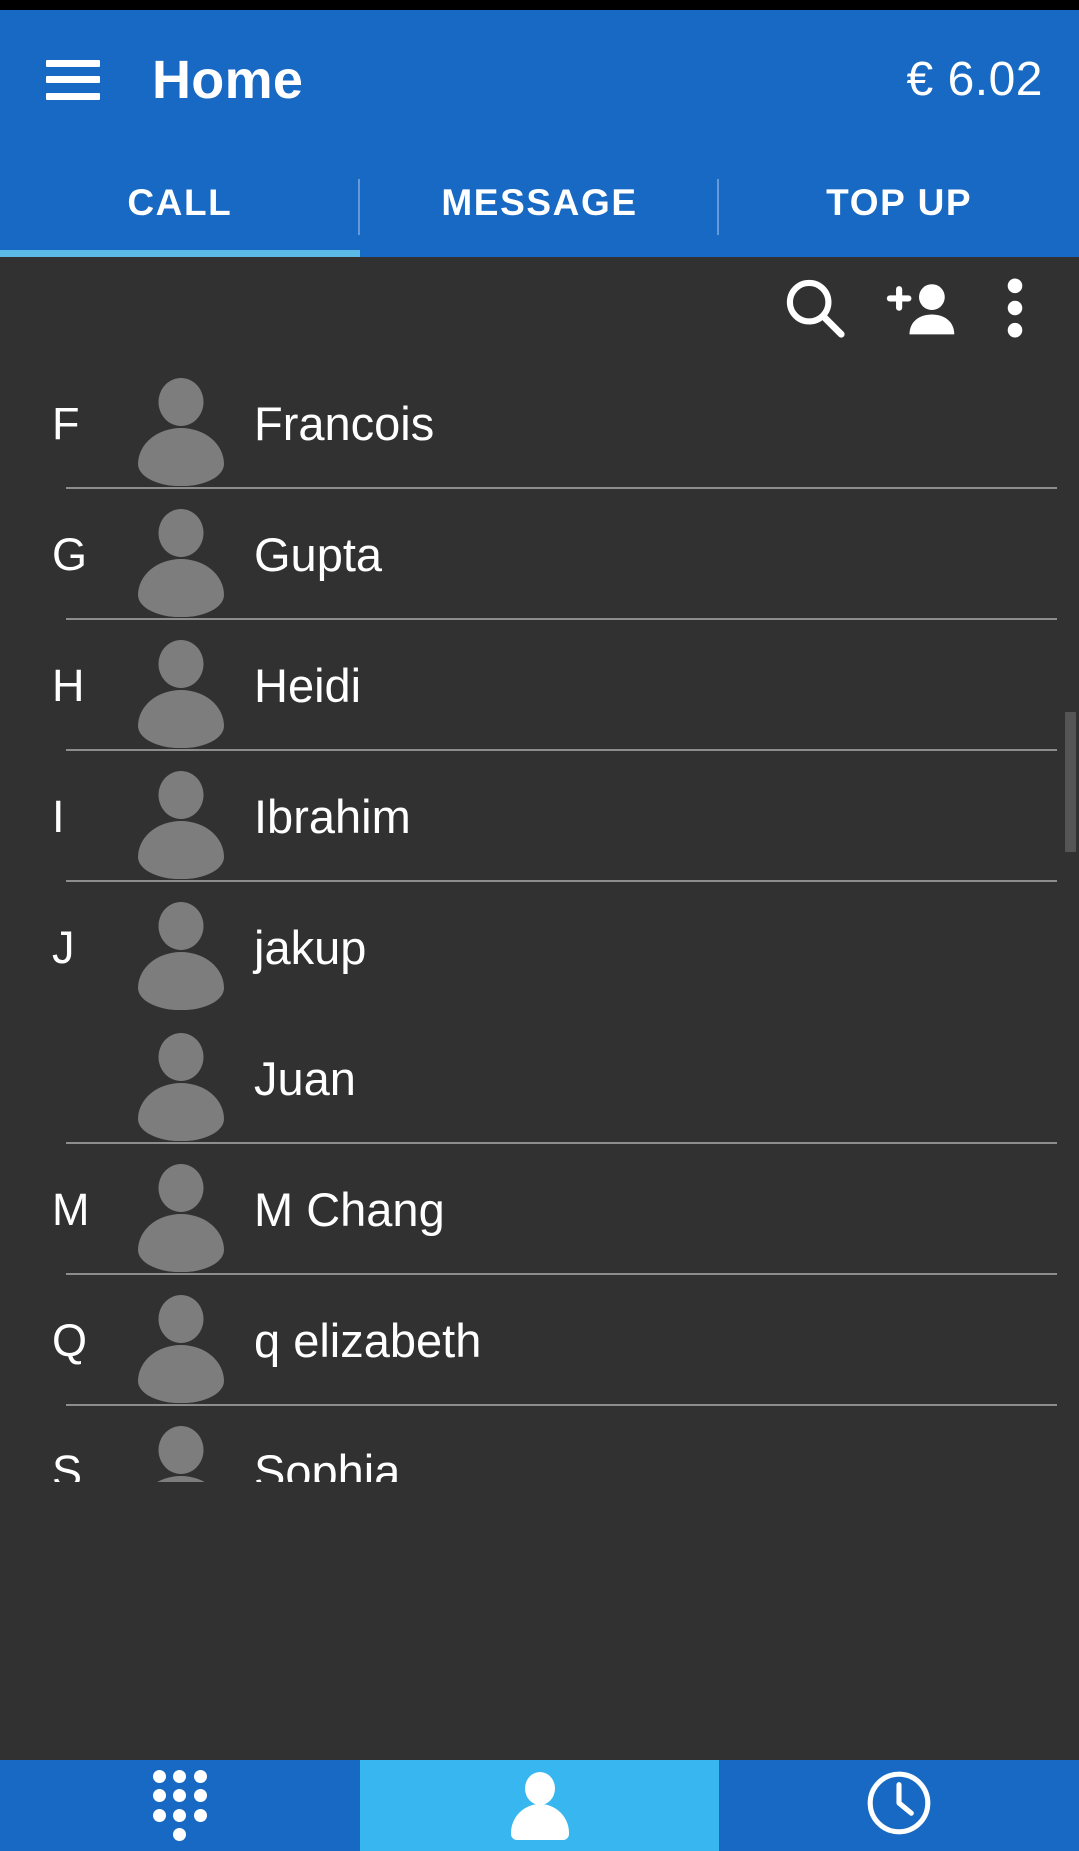 This screenshot has width=1079, height=1851. I want to click on recents-clock-icon, so click(899, 1805).